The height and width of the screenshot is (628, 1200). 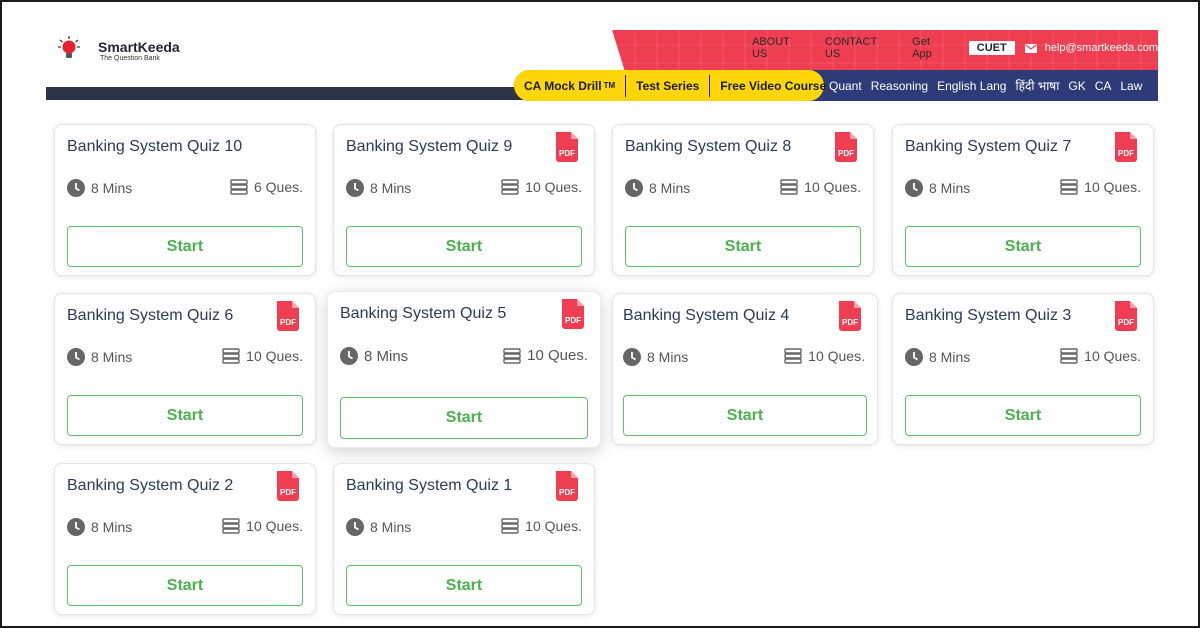 I want to click on quiz-title: Banking System Quiz 9, so click(x=429, y=146).